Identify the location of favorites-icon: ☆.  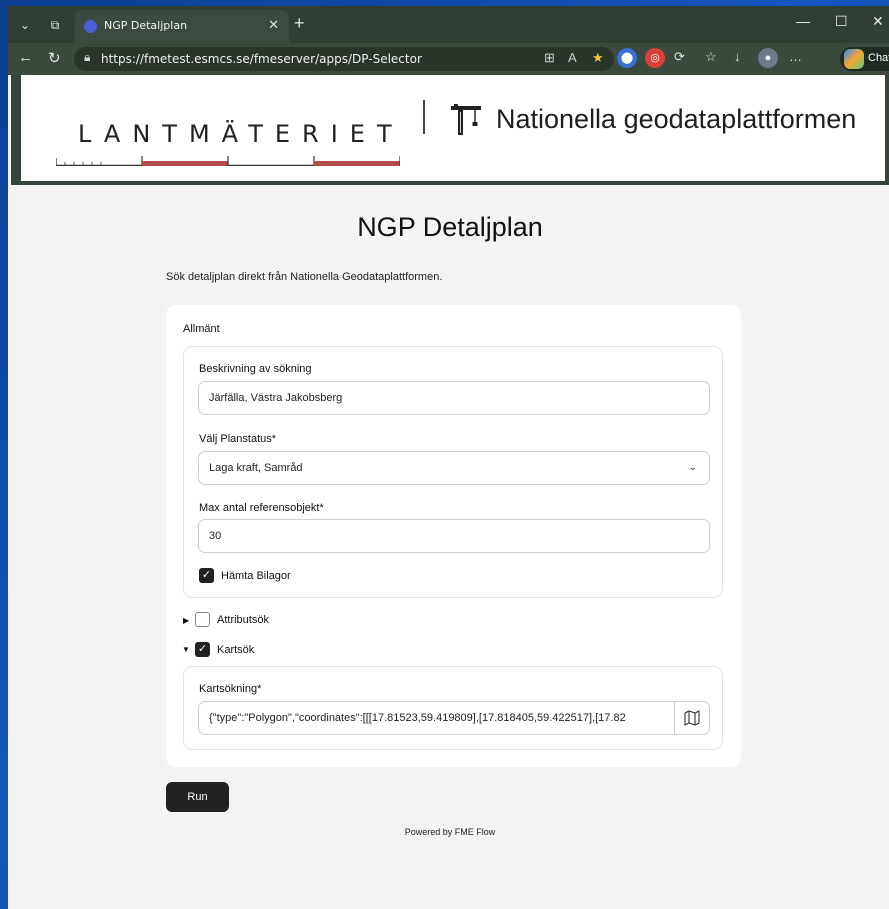
(711, 57).